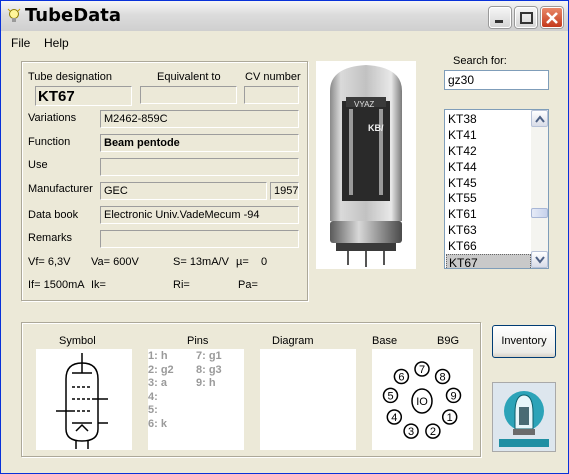 The height and width of the screenshot is (474, 569). What do you see at coordinates (189, 77) in the screenshot?
I see `equivalent-label: Equivalent to` at bounding box center [189, 77].